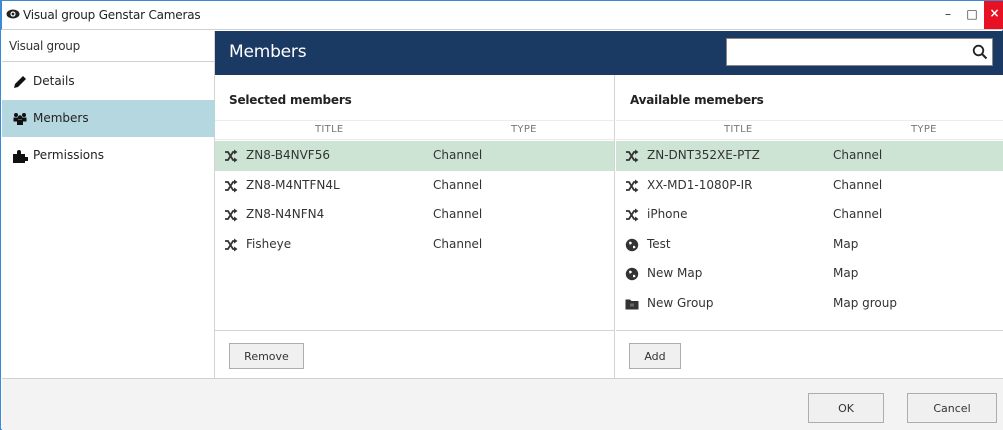 This screenshot has height=430, width=1003. I want to click on dialog-footer: OK Cancel, so click(502, 404).